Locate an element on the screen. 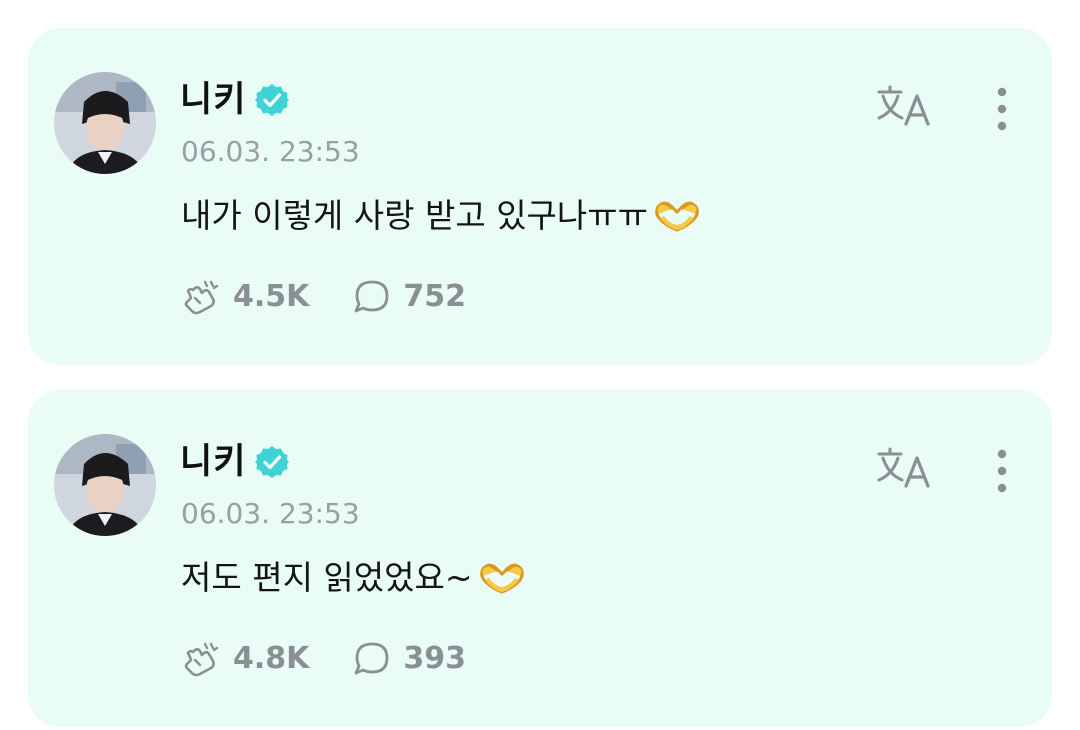 The height and width of the screenshot is (730, 1080). comment-button: 752 is located at coordinates (408, 297).